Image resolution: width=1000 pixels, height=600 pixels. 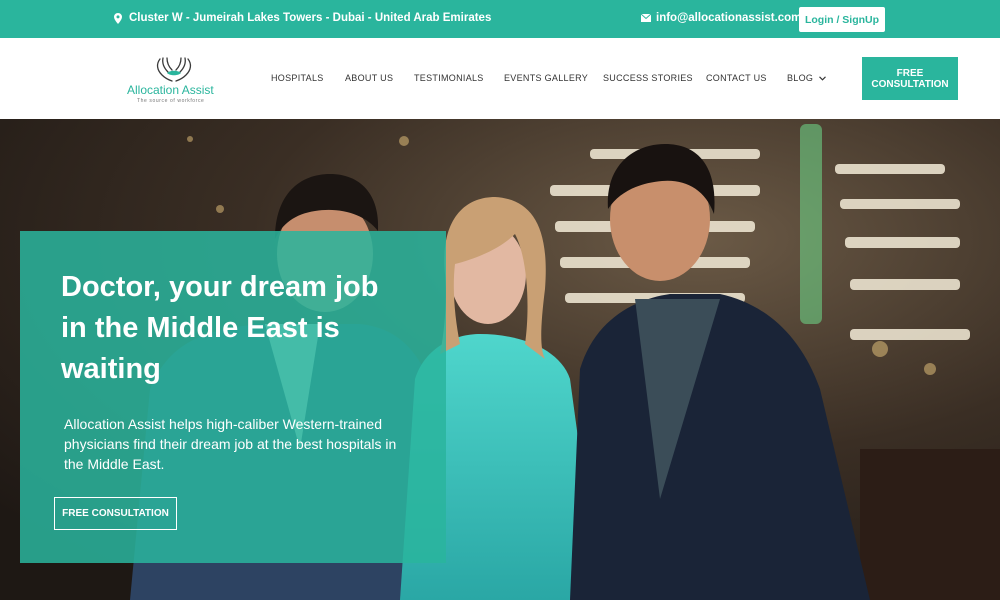 I want to click on nav-blog: BLOG, so click(x=807, y=78).